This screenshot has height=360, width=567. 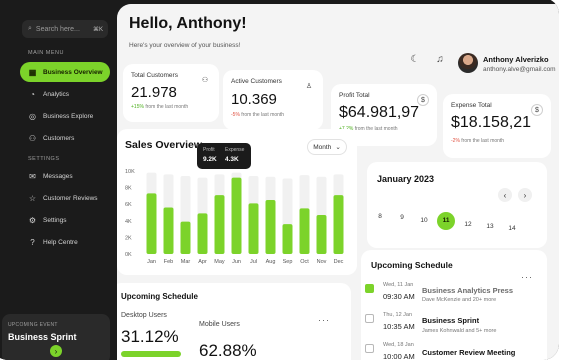 I want to click on page-title: Hello, Anthony!, so click(x=188, y=23).